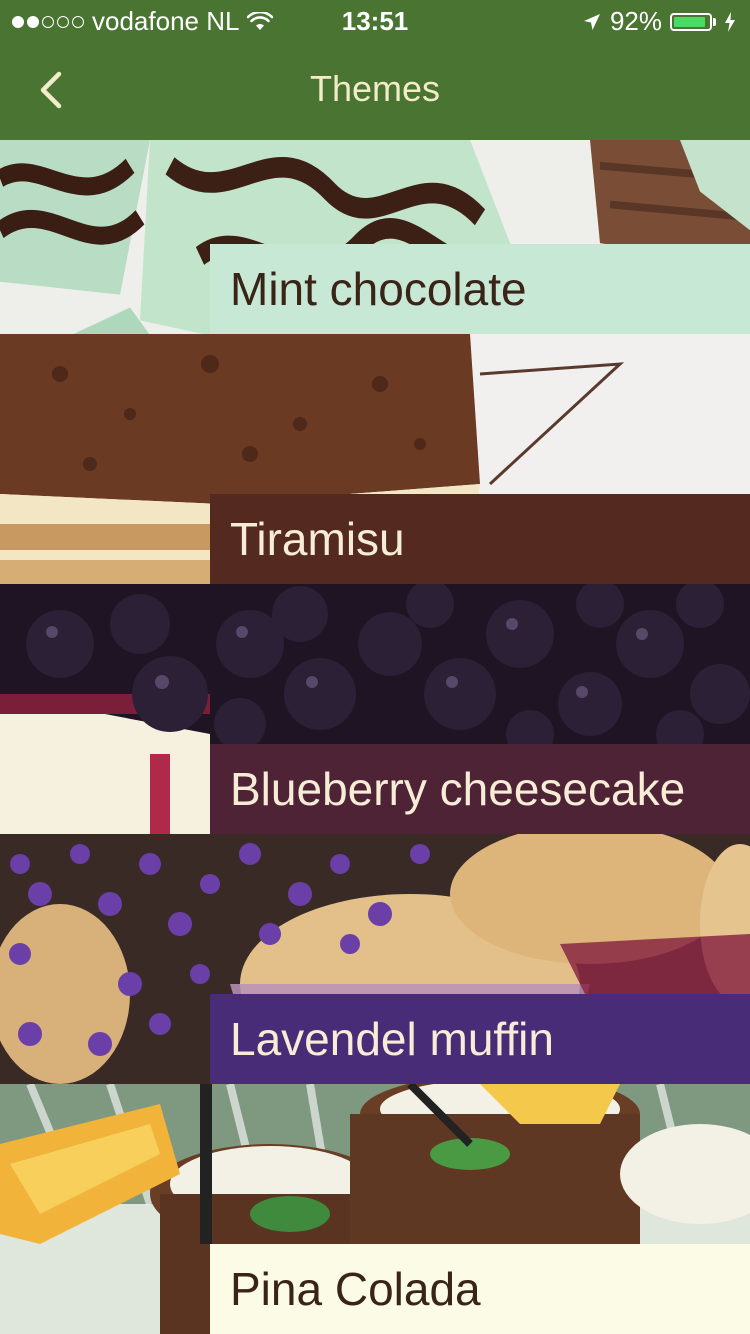 Image resolution: width=750 pixels, height=1334 pixels. What do you see at coordinates (392, 1039) in the screenshot?
I see `theme-name: Lavendel muffin` at bounding box center [392, 1039].